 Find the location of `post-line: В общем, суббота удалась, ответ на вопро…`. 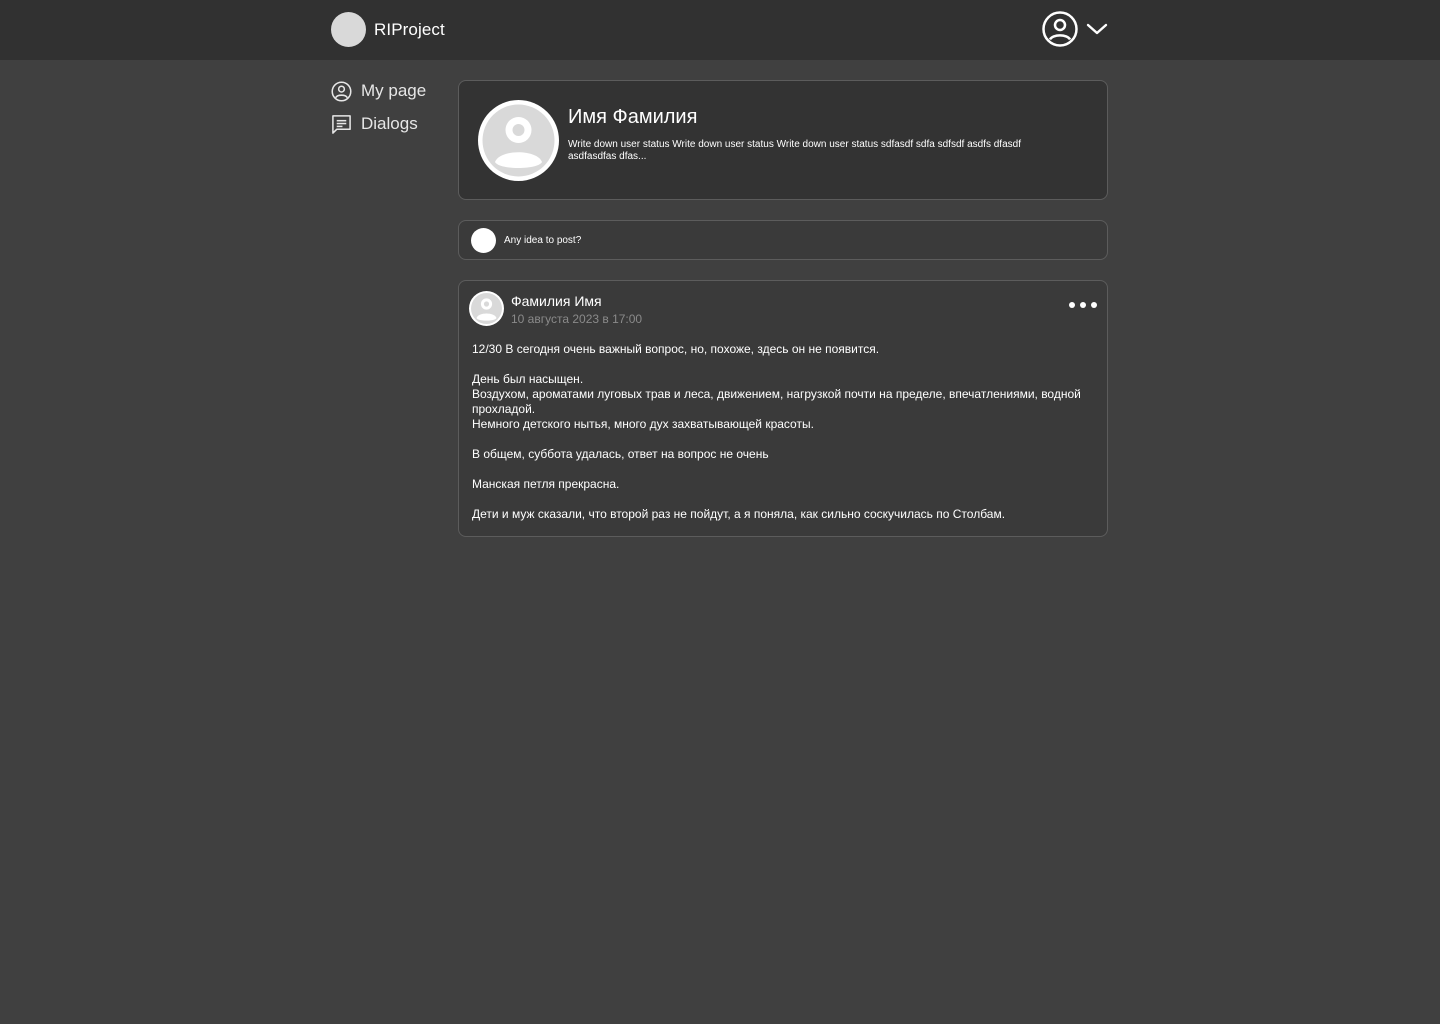

post-line: В общем, суббота удалась, ответ на вопро… is located at coordinates (620, 454).